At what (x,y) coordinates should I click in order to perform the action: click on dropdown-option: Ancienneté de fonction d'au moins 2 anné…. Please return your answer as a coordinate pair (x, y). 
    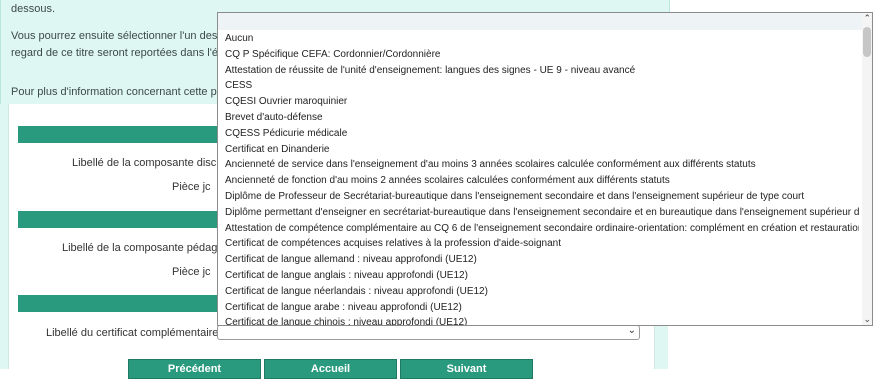
    Looking at the image, I should click on (542, 181).